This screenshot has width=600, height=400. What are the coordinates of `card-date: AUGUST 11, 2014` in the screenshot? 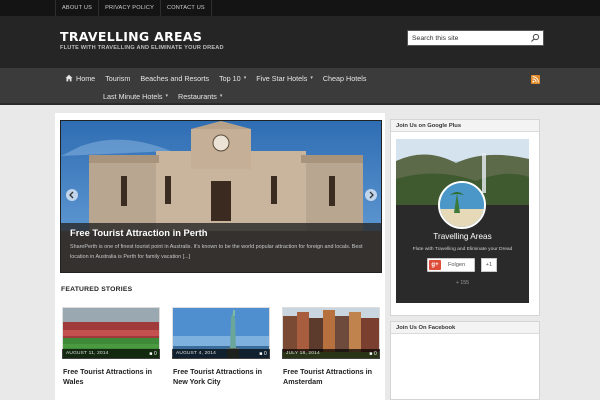 It's located at (87, 353).